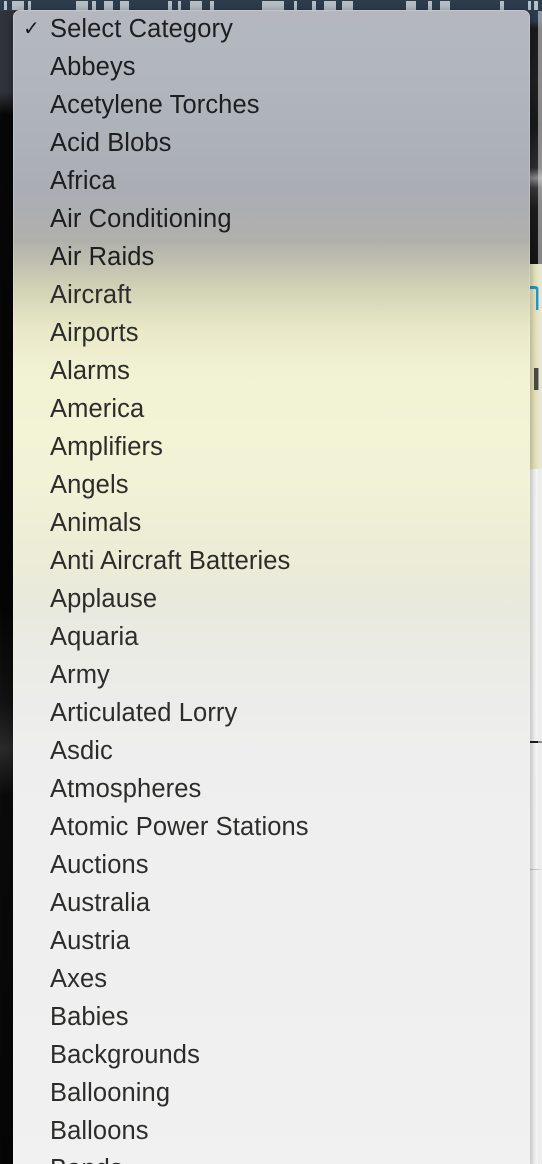  What do you see at coordinates (126, 789) in the screenshot?
I see `dropdown-item-label: Atmospheres` at bounding box center [126, 789].